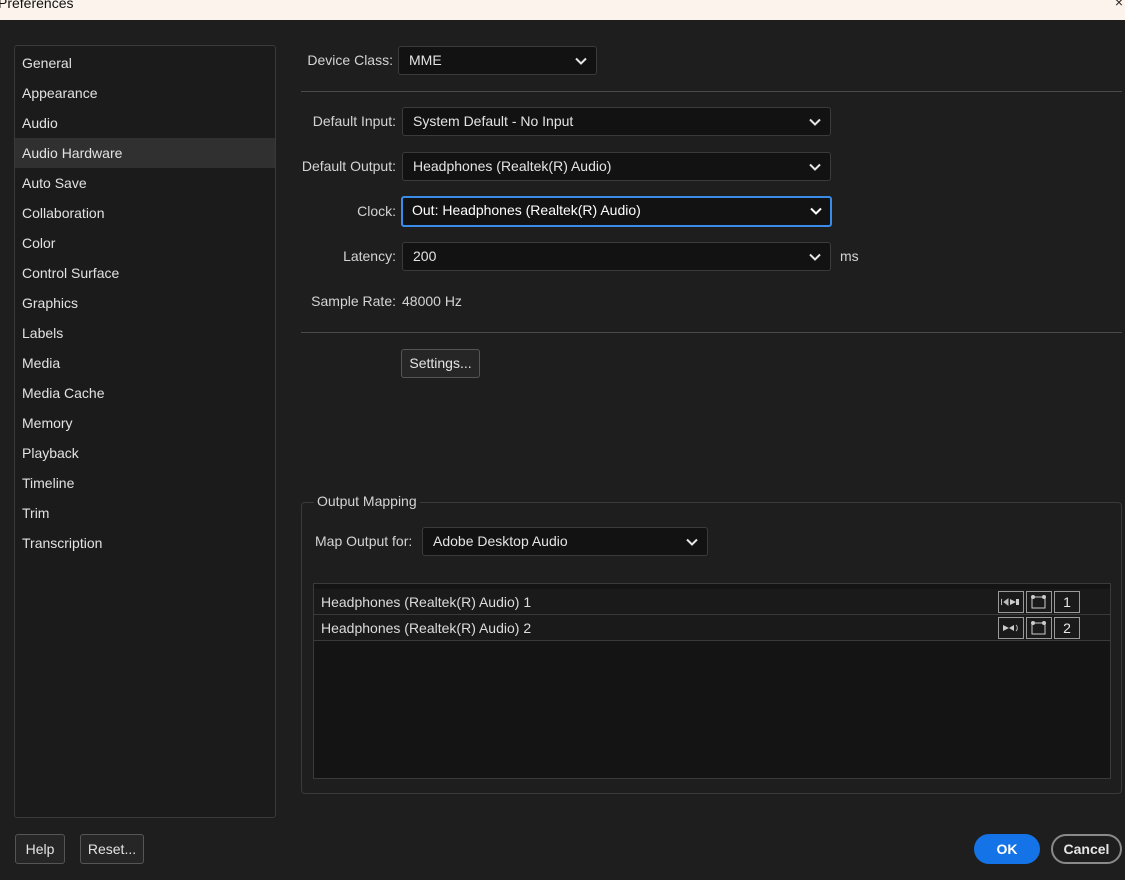 Image resolution: width=1125 pixels, height=880 pixels. I want to click on sidebar-item-control-surface: Control Surface, so click(145, 273).